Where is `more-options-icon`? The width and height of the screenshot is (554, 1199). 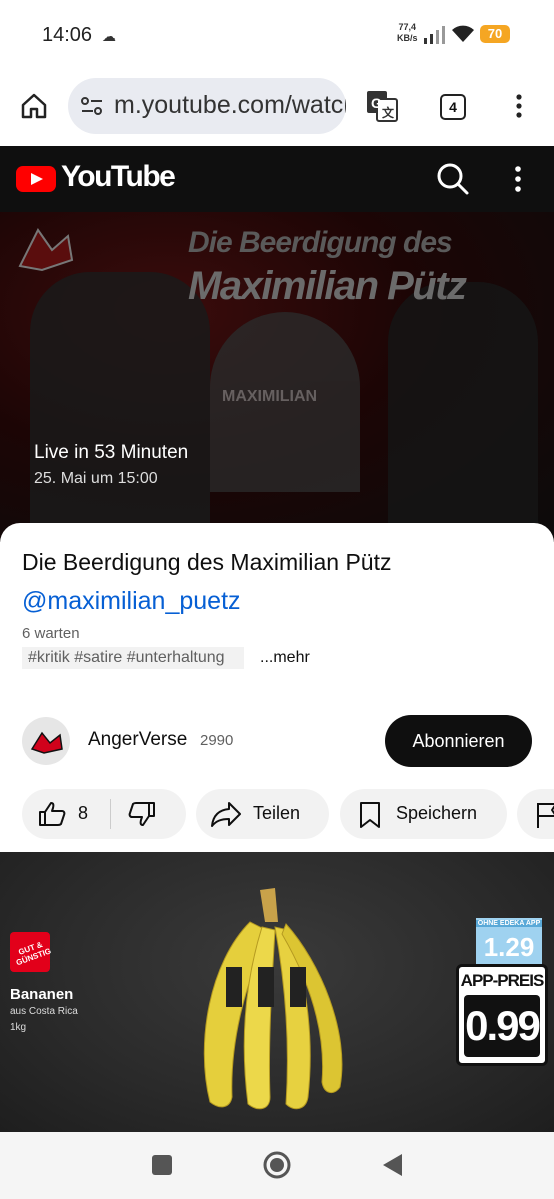 more-options-icon is located at coordinates (518, 179).